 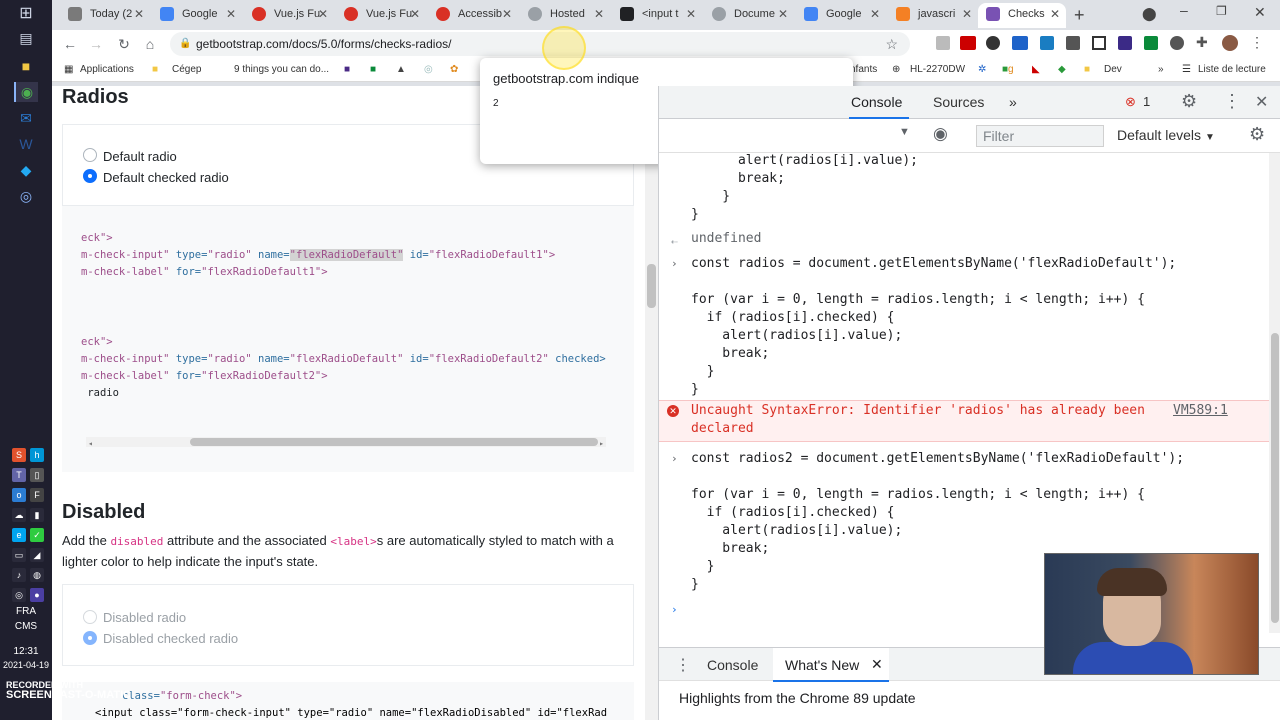 What do you see at coordinates (26, 611) in the screenshot?
I see `language-indicator: FRA` at bounding box center [26, 611].